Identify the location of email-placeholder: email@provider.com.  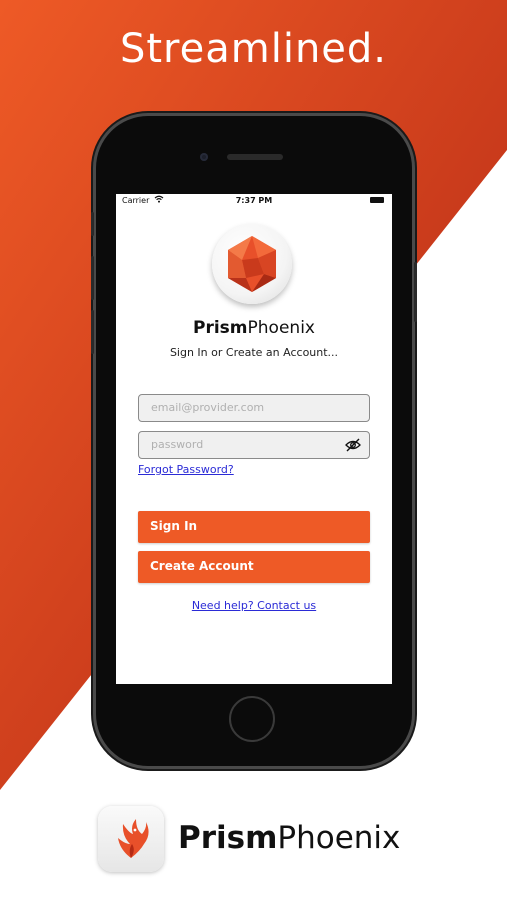
(208, 407).